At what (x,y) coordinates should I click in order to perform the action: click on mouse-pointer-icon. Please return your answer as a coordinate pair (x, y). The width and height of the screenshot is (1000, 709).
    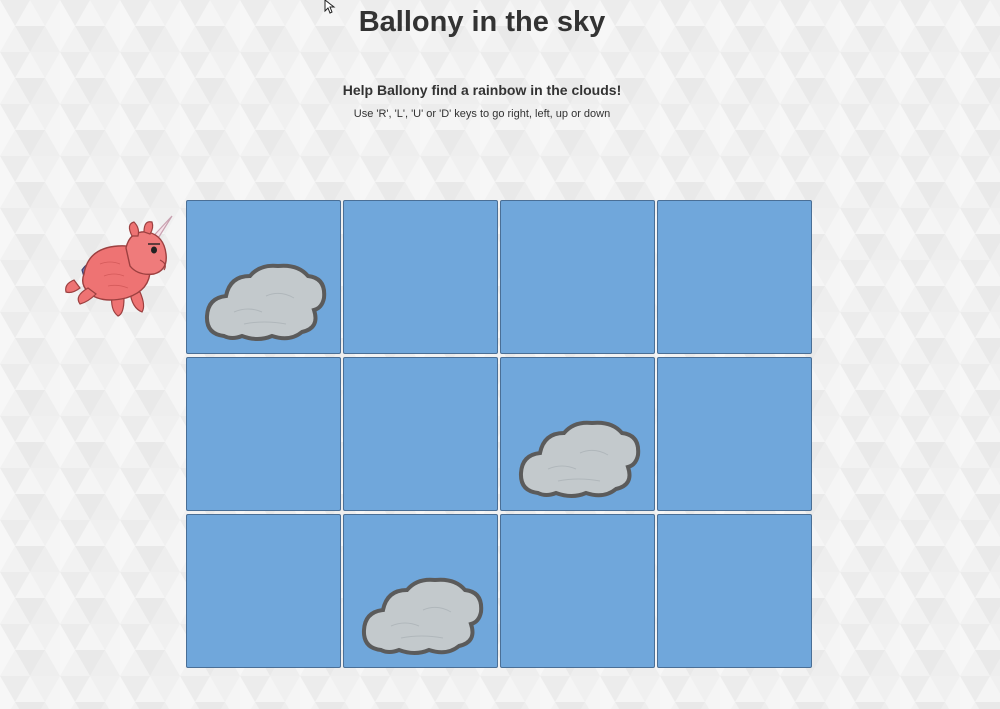
    Looking at the image, I should click on (330, 7).